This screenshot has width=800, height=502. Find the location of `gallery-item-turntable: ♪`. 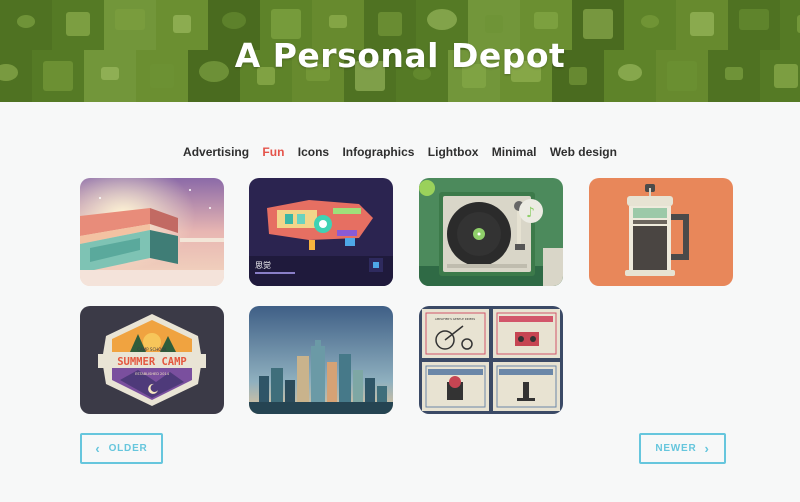

gallery-item-turntable: ♪ is located at coordinates (491, 232).